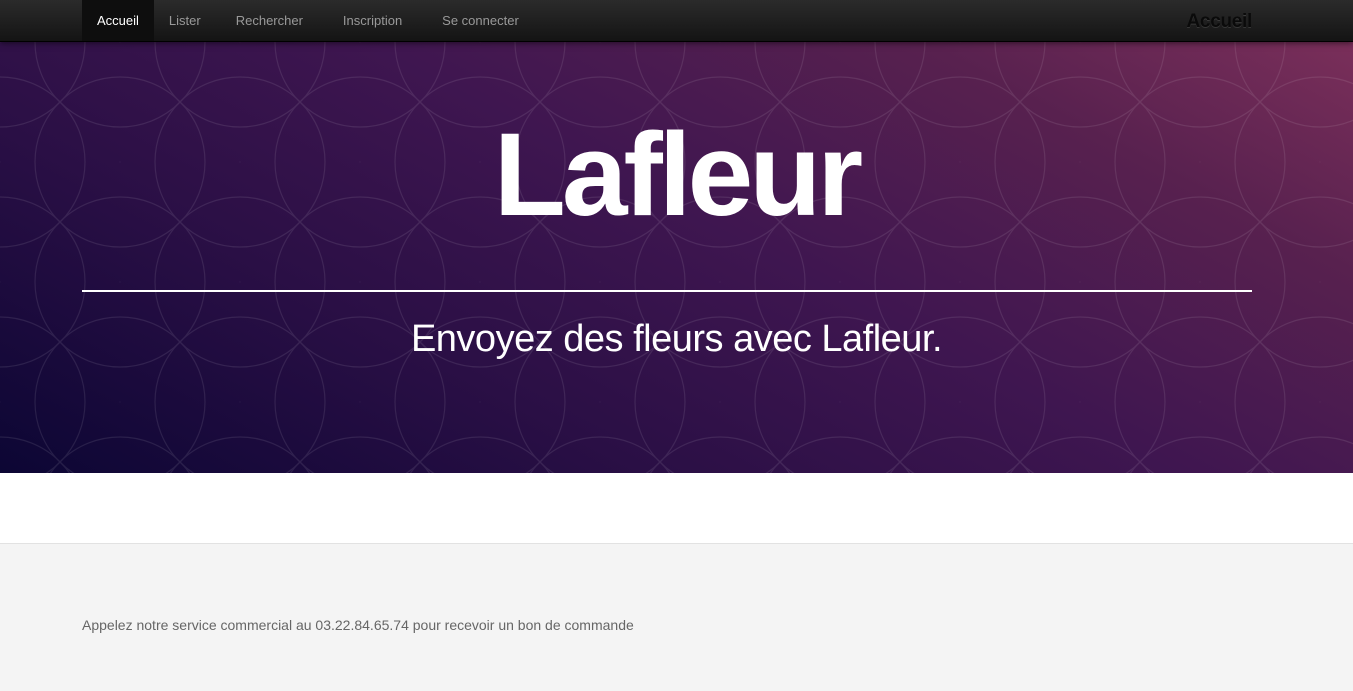 Image resolution: width=1353 pixels, height=691 pixels. I want to click on nav-item-se-connecter: Se connecter, so click(480, 20).